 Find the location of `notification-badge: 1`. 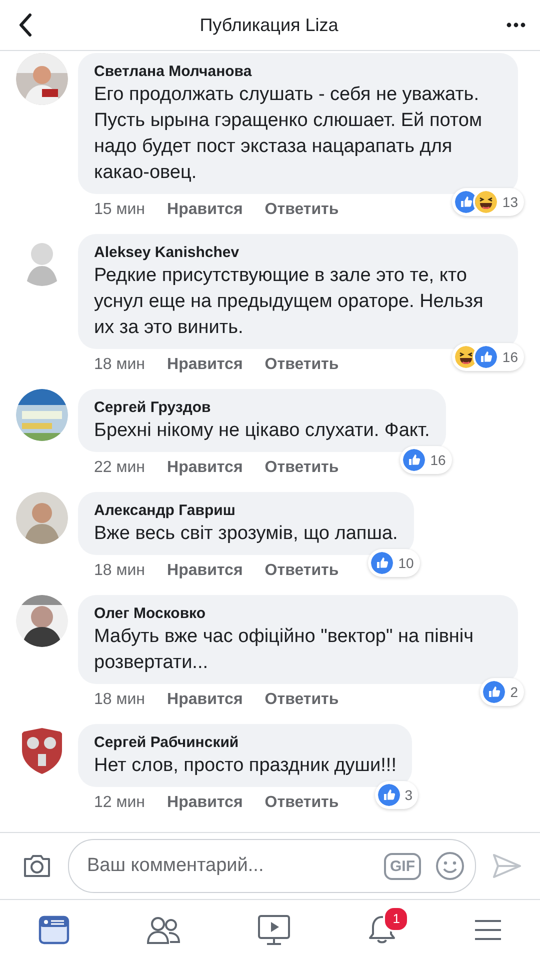

notification-badge: 1 is located at coordinates (396, 919).